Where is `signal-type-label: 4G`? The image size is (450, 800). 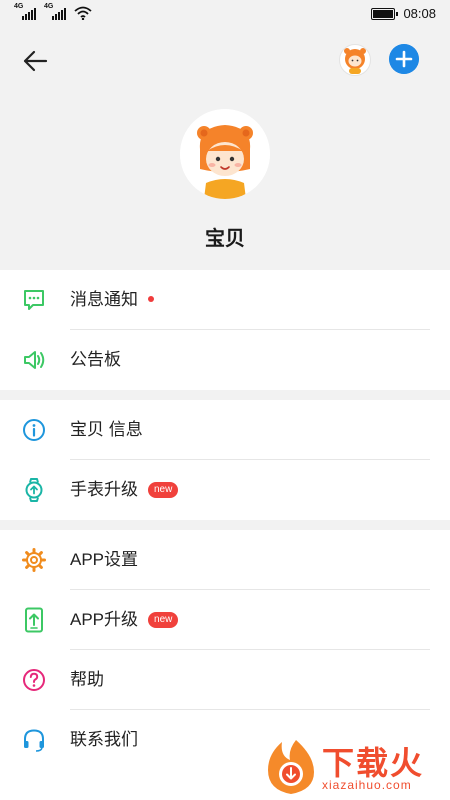
signal-type-label: 4G is located at coordinates (19, 6).